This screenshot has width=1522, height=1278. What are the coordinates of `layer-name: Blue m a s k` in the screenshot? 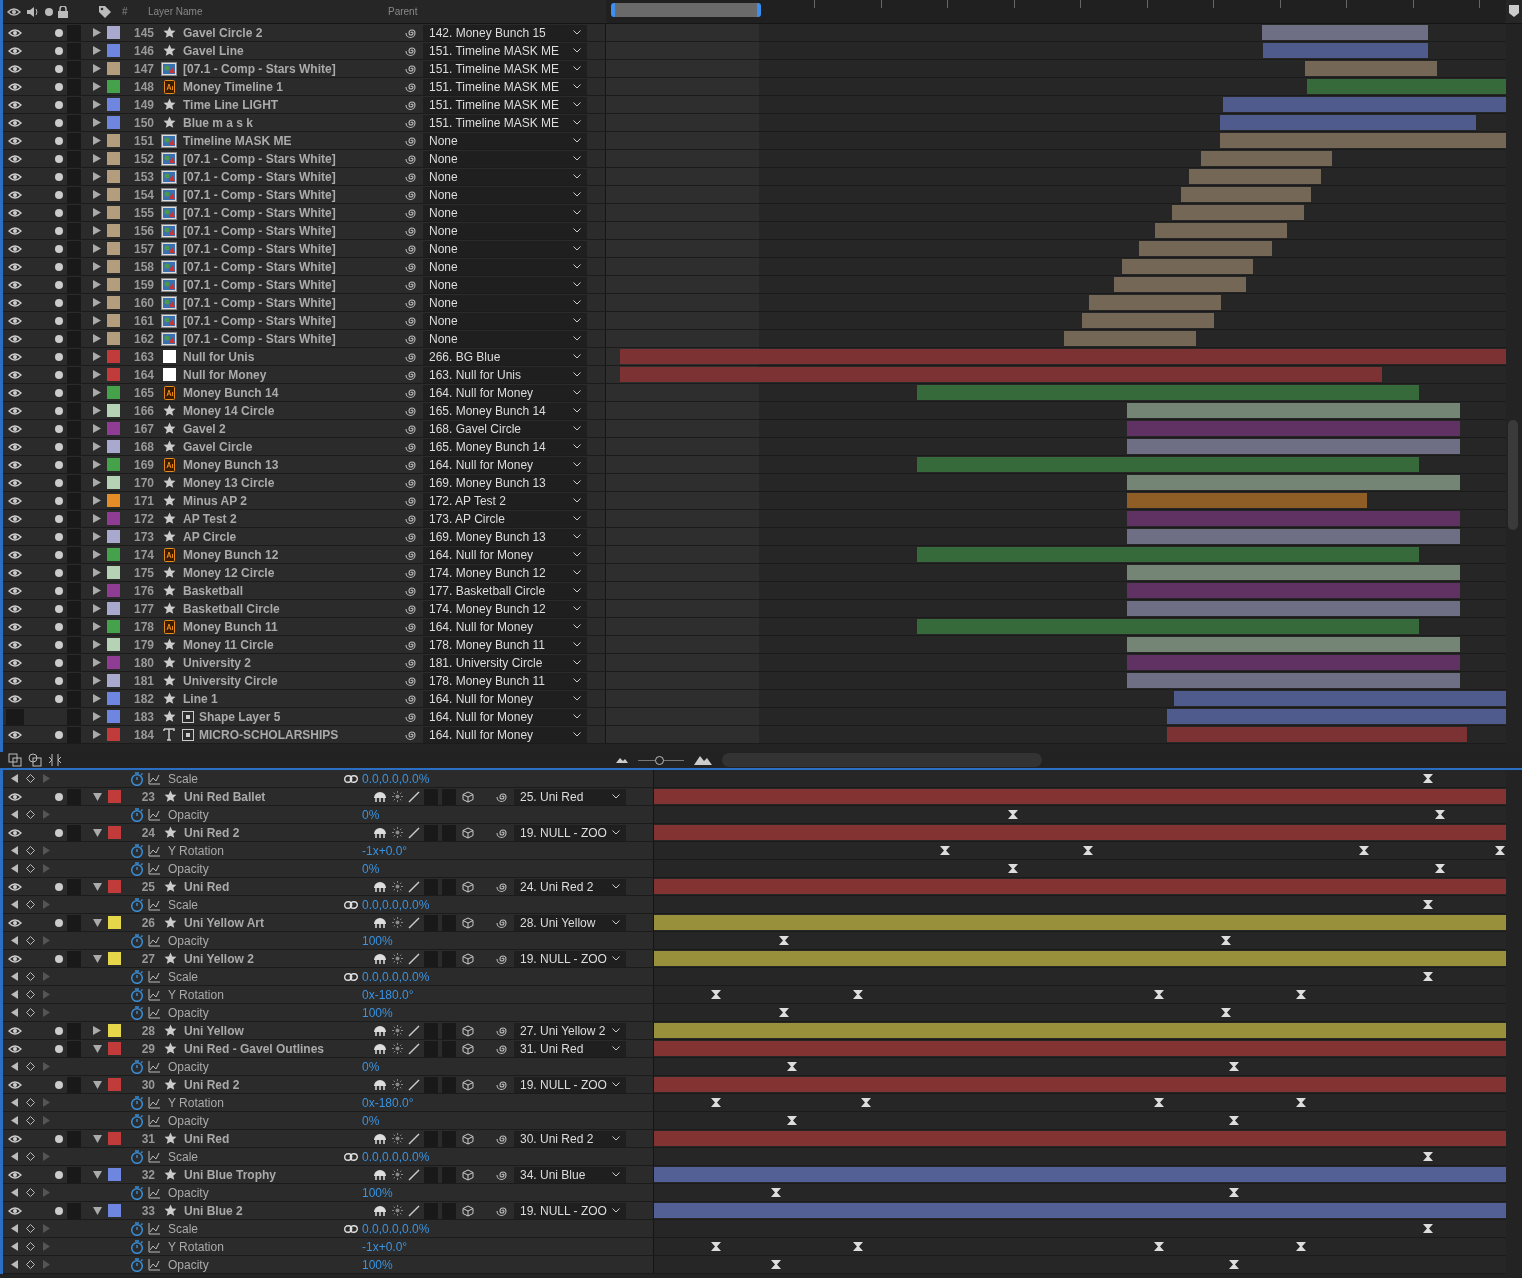 It's located at (292, 122).